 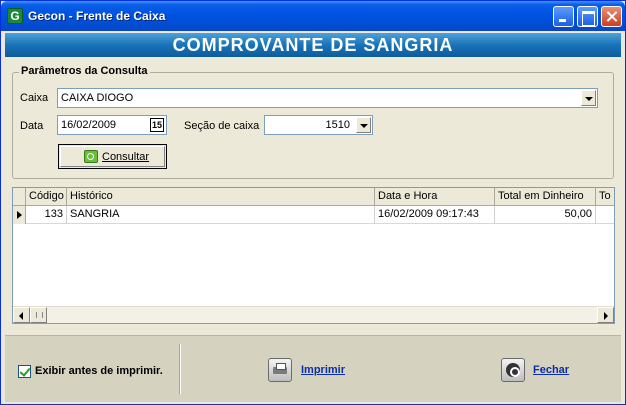 What do you see at coordinates (327, 98) in the screenshot?
I see `caixa-select: CAIXA DIOGO` at bounding box center [327, 98].